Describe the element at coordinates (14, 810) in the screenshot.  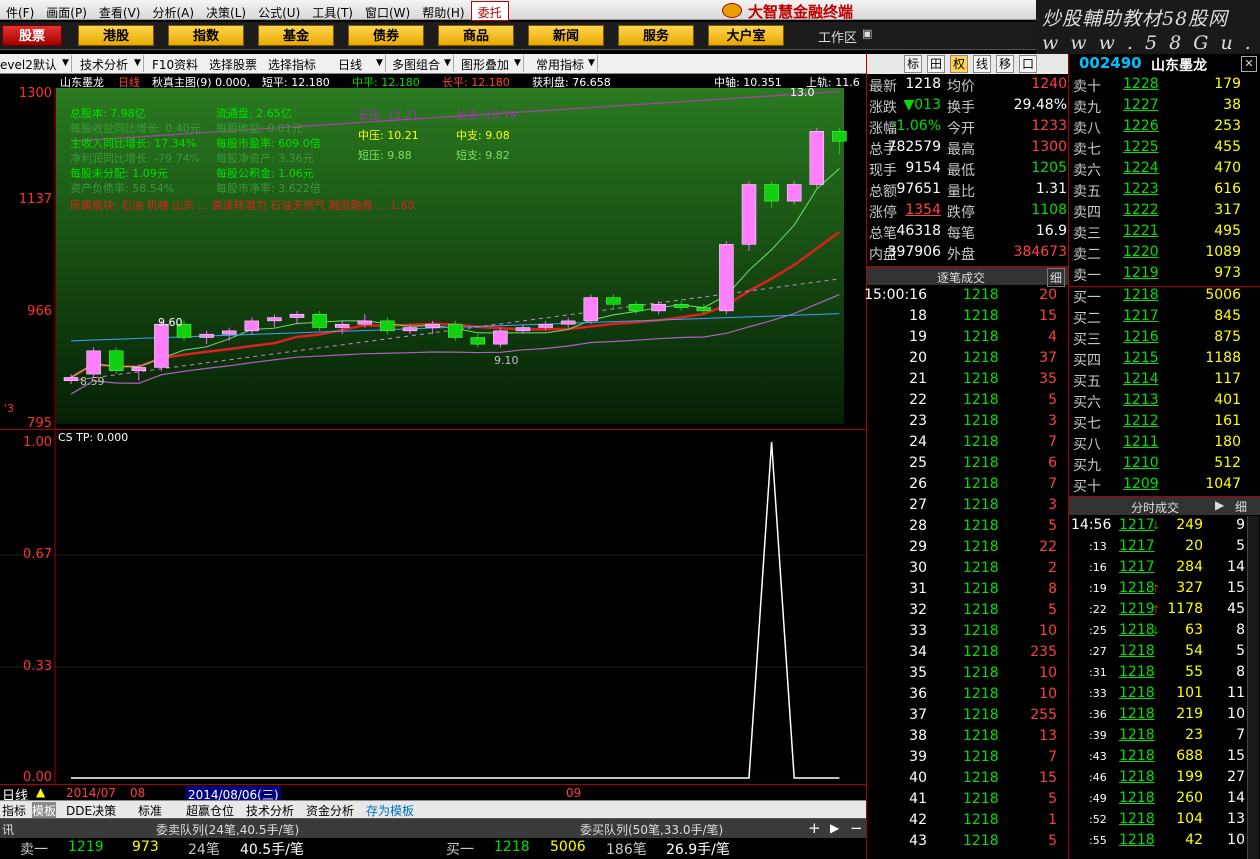
I see `tab-indicator: 指标` at that location.